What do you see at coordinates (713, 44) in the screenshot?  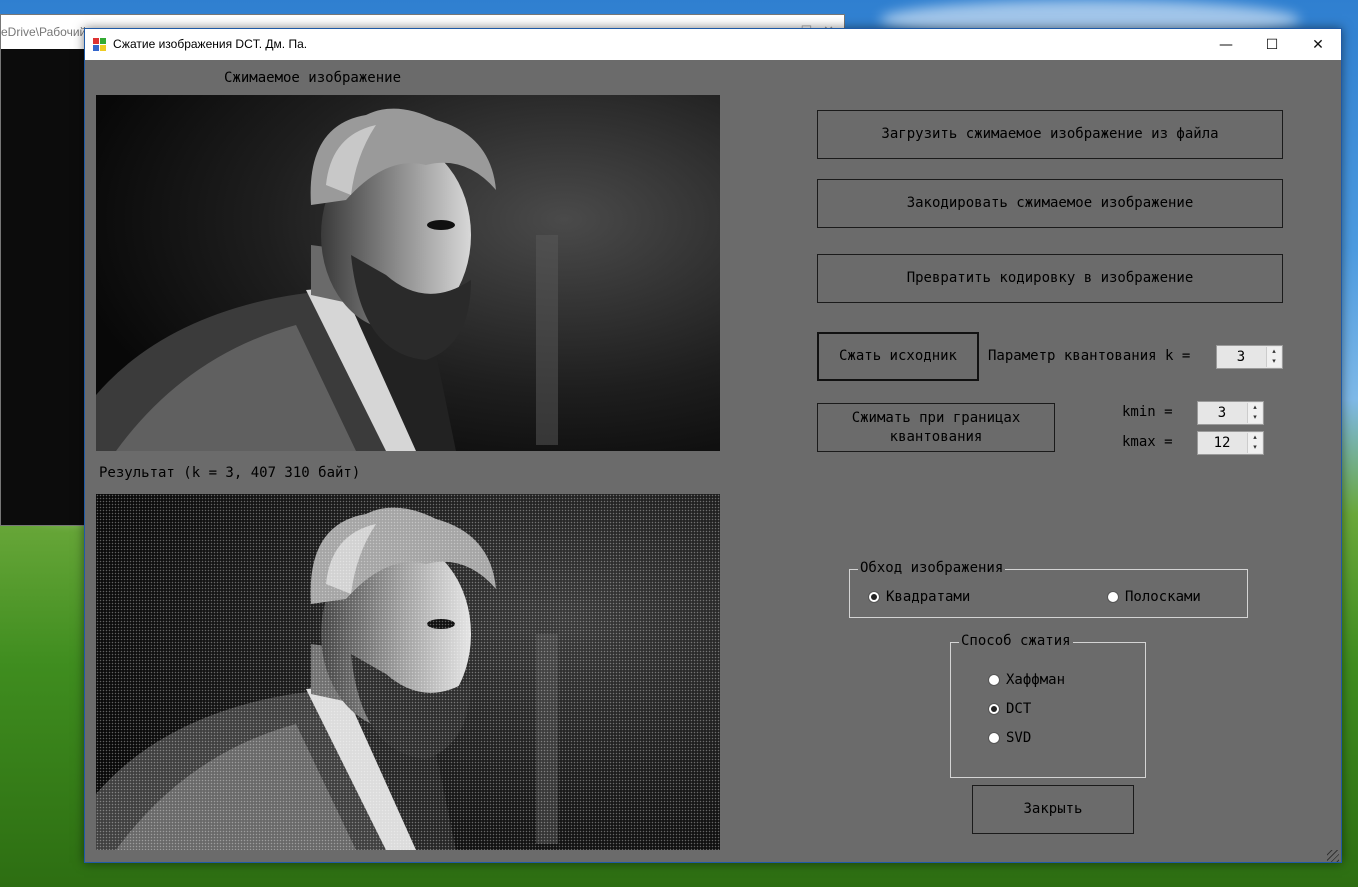 I see `title-bar: Сжатие изображения DCT. Дм. Па. — ☐ ✕` at bounding box center [713, 44].